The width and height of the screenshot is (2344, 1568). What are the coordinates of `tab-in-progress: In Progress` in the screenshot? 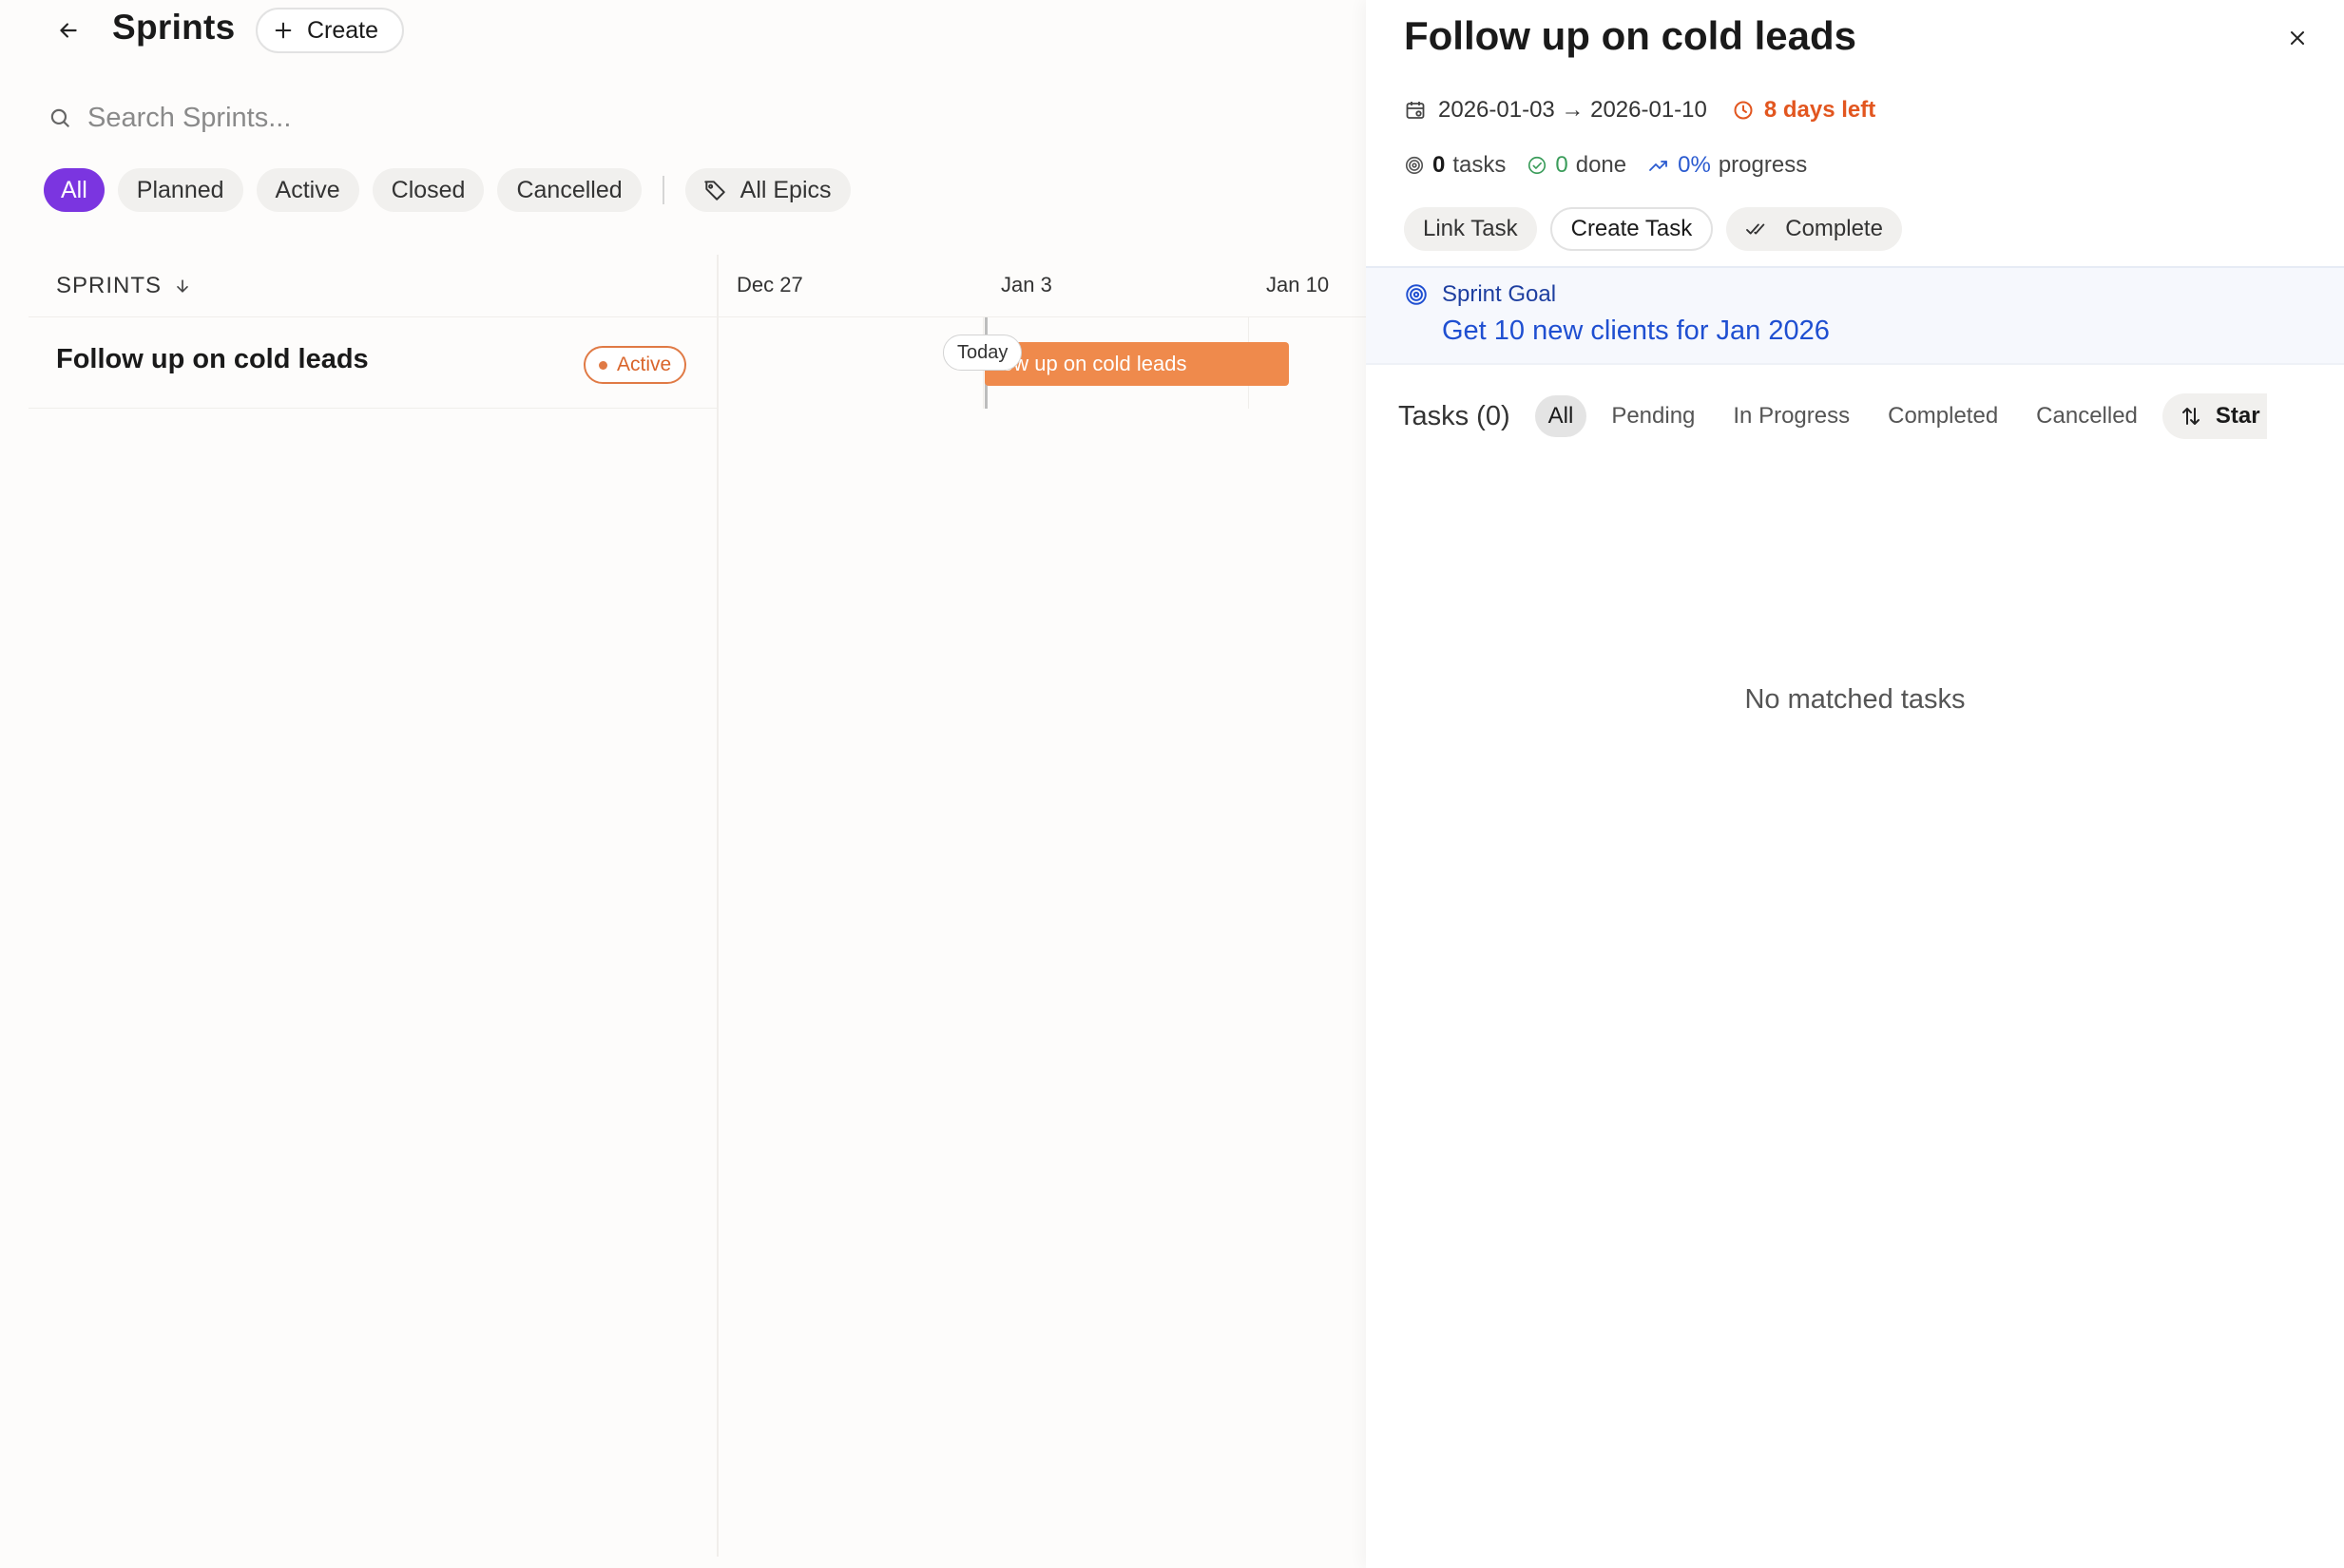 It's located at (1791, 416).